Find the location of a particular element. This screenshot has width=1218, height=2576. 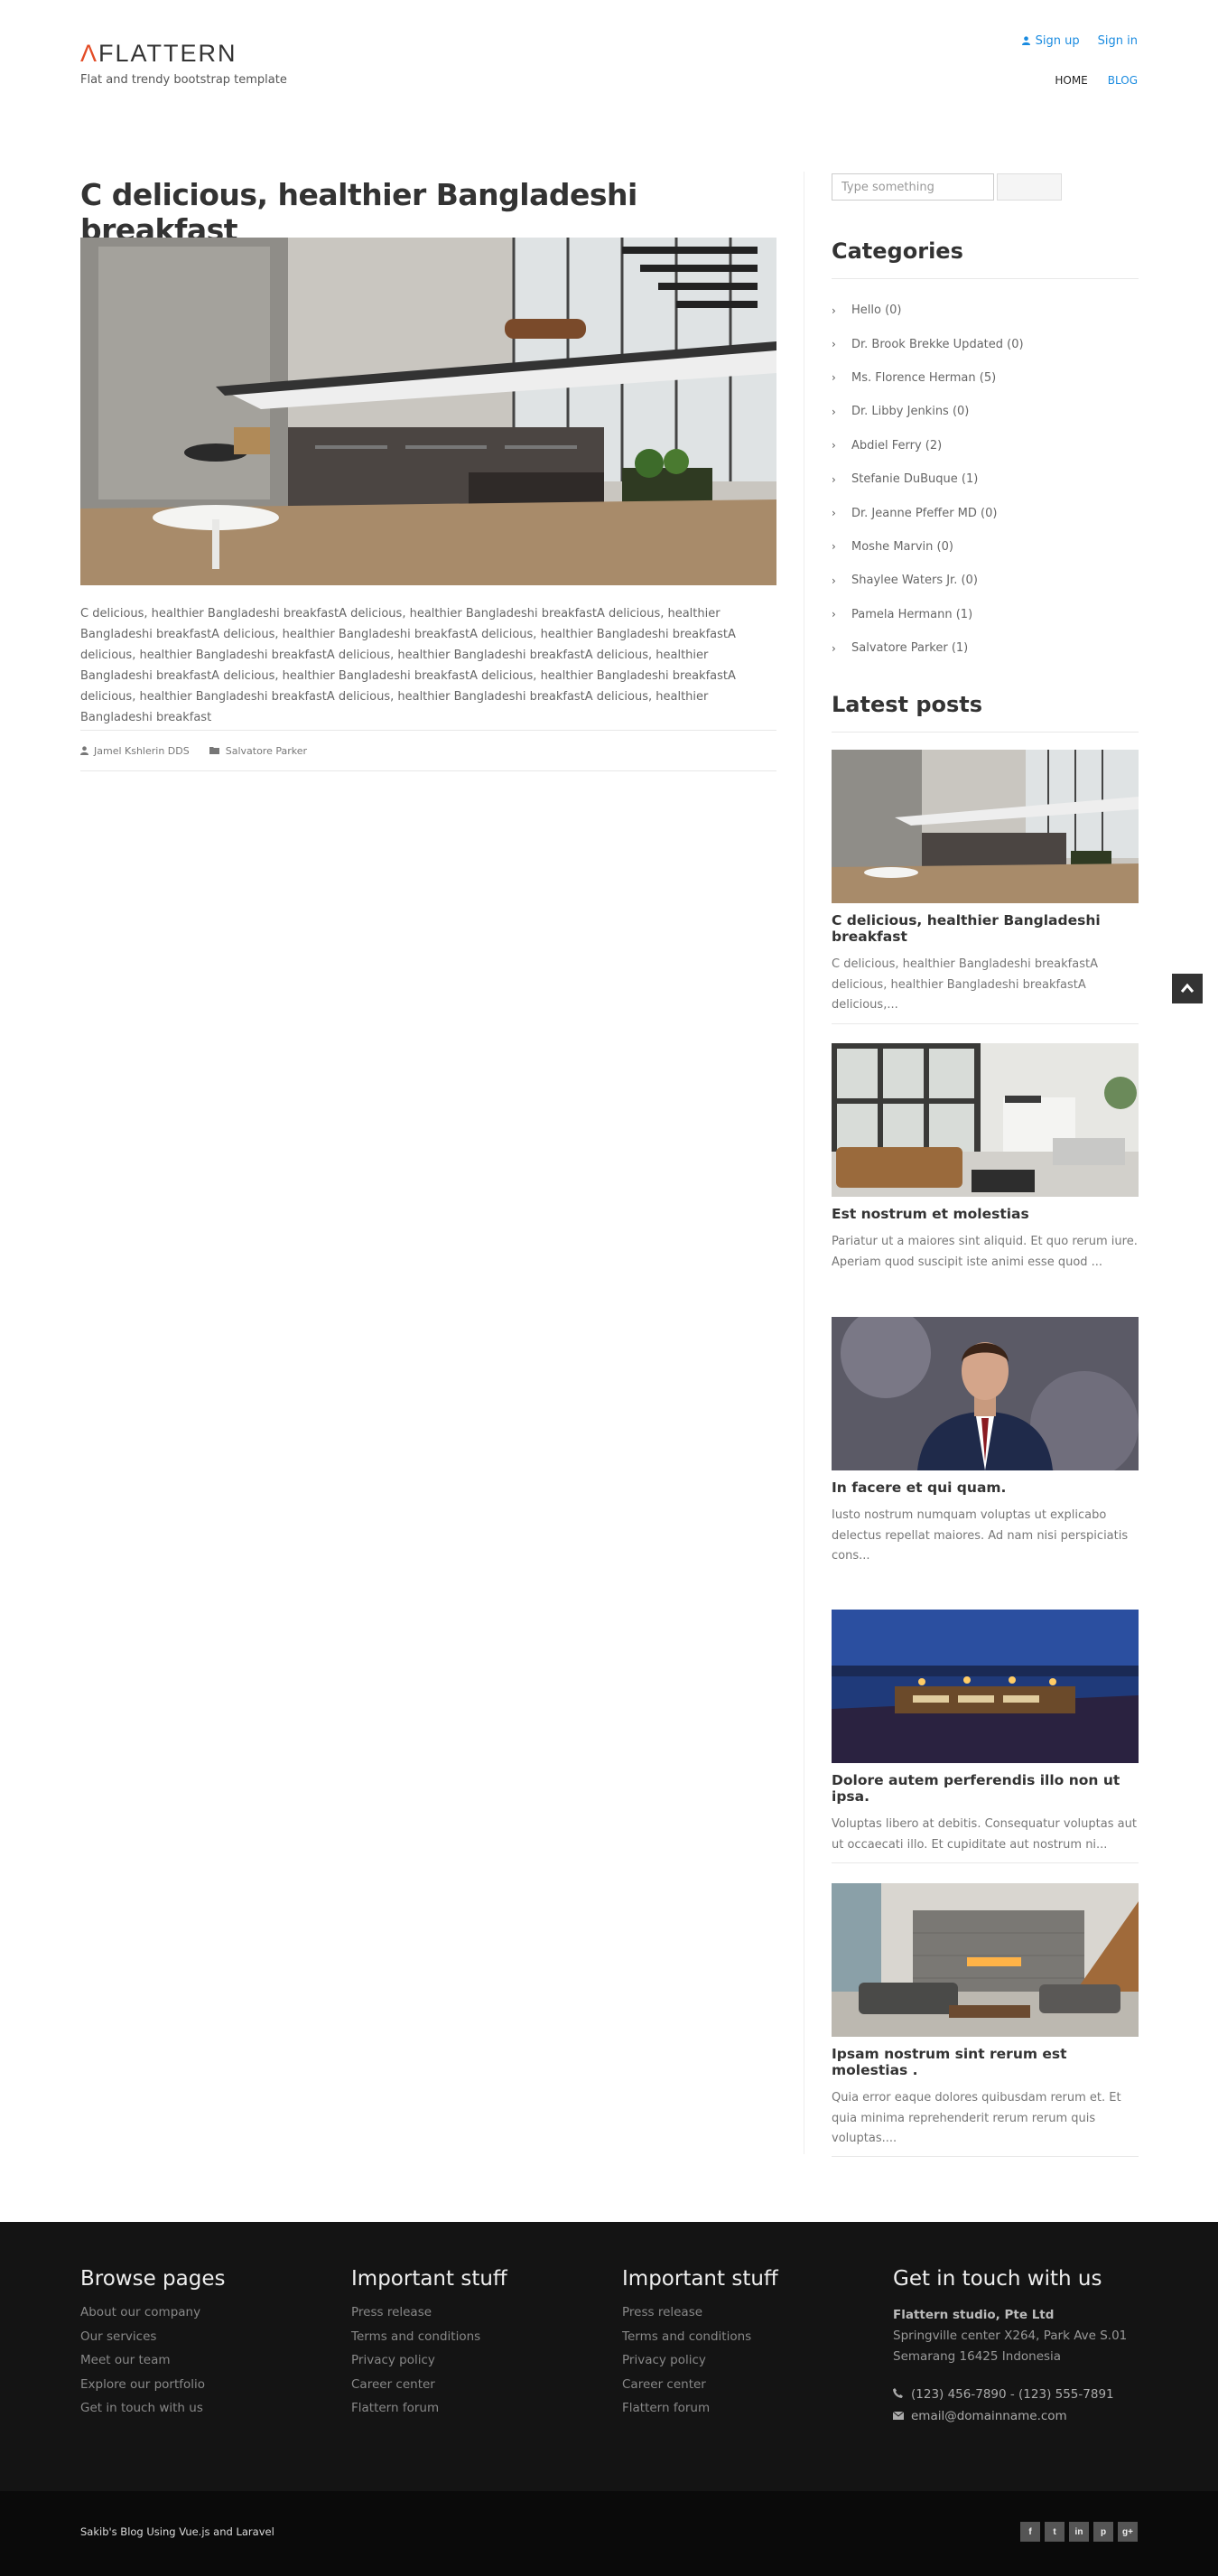

search-button is located at coordinates (1029, 187).